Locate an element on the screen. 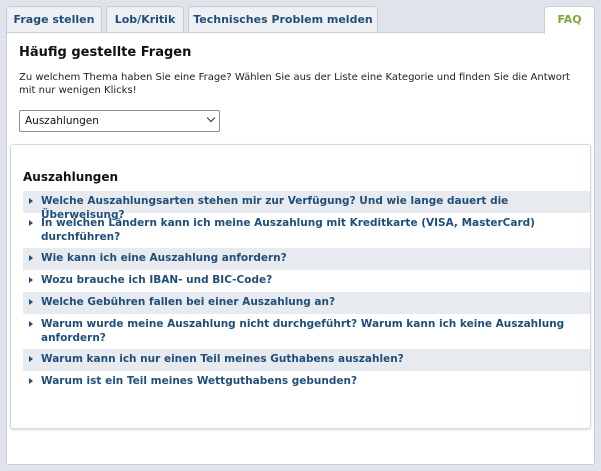 The image size is (601, 471). tab-technisches-problem: Technisches Problem melden is located at coordinates (283, 19).